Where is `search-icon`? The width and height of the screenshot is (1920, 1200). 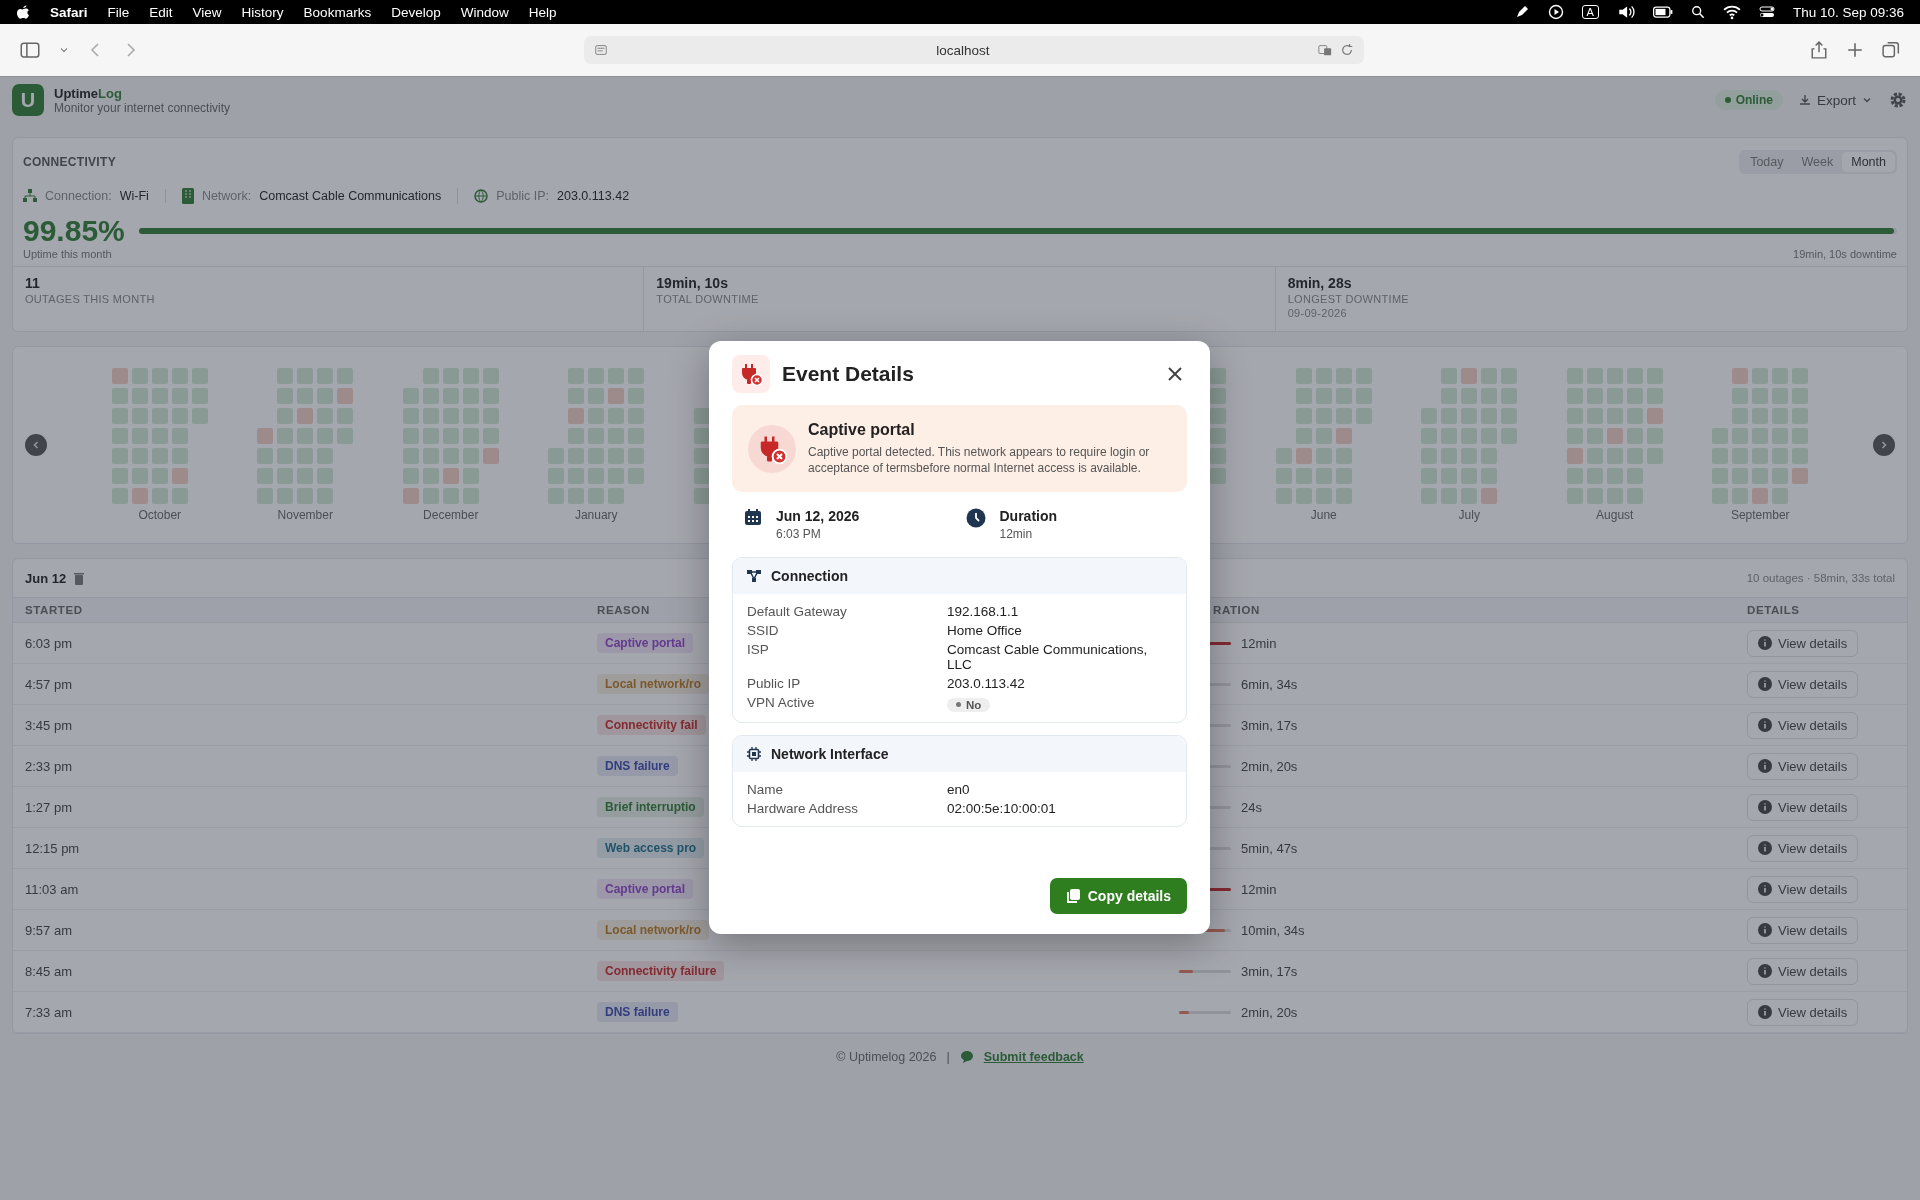 search-icon is located at coordinates (1697, 12).